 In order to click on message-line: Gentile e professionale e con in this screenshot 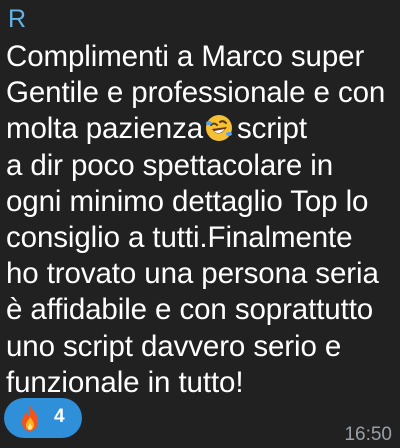, I will do `click(196, 93)`.